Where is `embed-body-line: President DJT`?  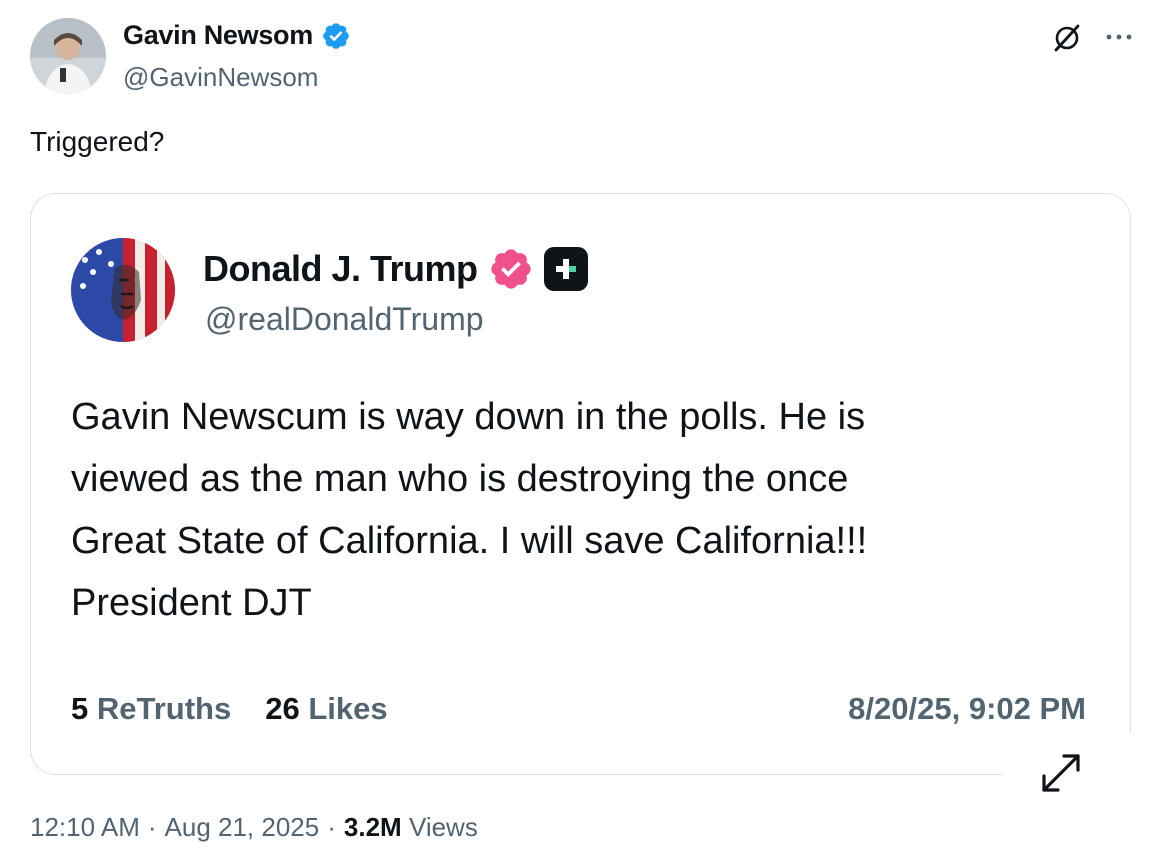 embed-body-line: President DJT is located at coordinates (191, 603).